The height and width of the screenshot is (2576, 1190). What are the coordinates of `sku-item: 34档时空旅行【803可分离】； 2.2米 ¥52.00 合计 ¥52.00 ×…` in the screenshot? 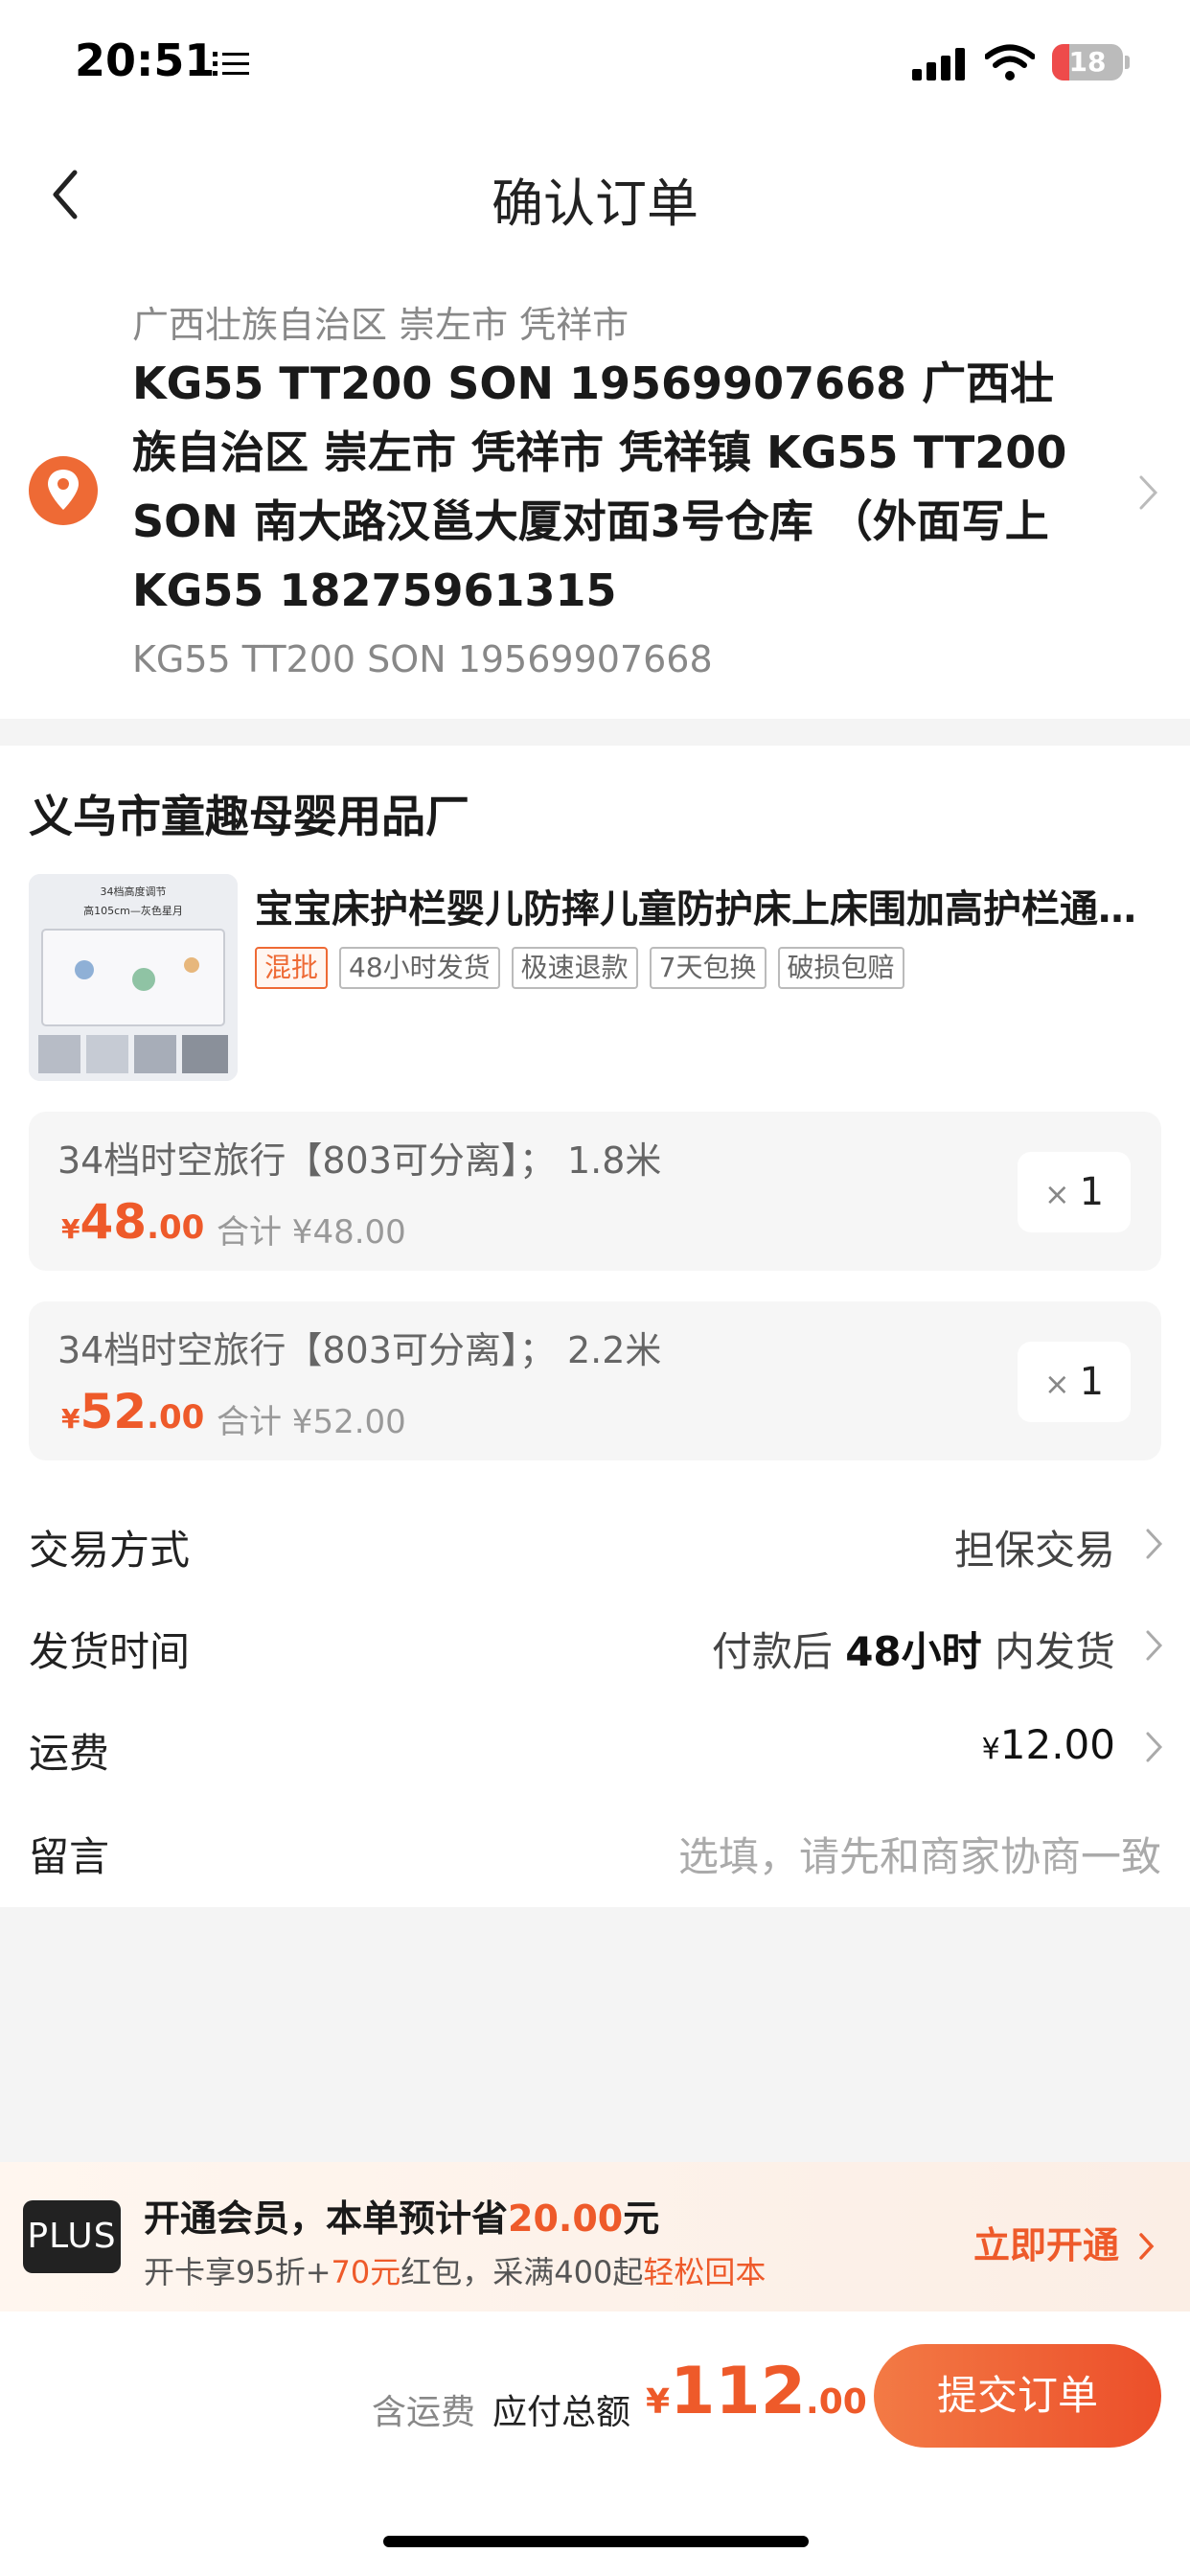 It's located at (595, 1380).